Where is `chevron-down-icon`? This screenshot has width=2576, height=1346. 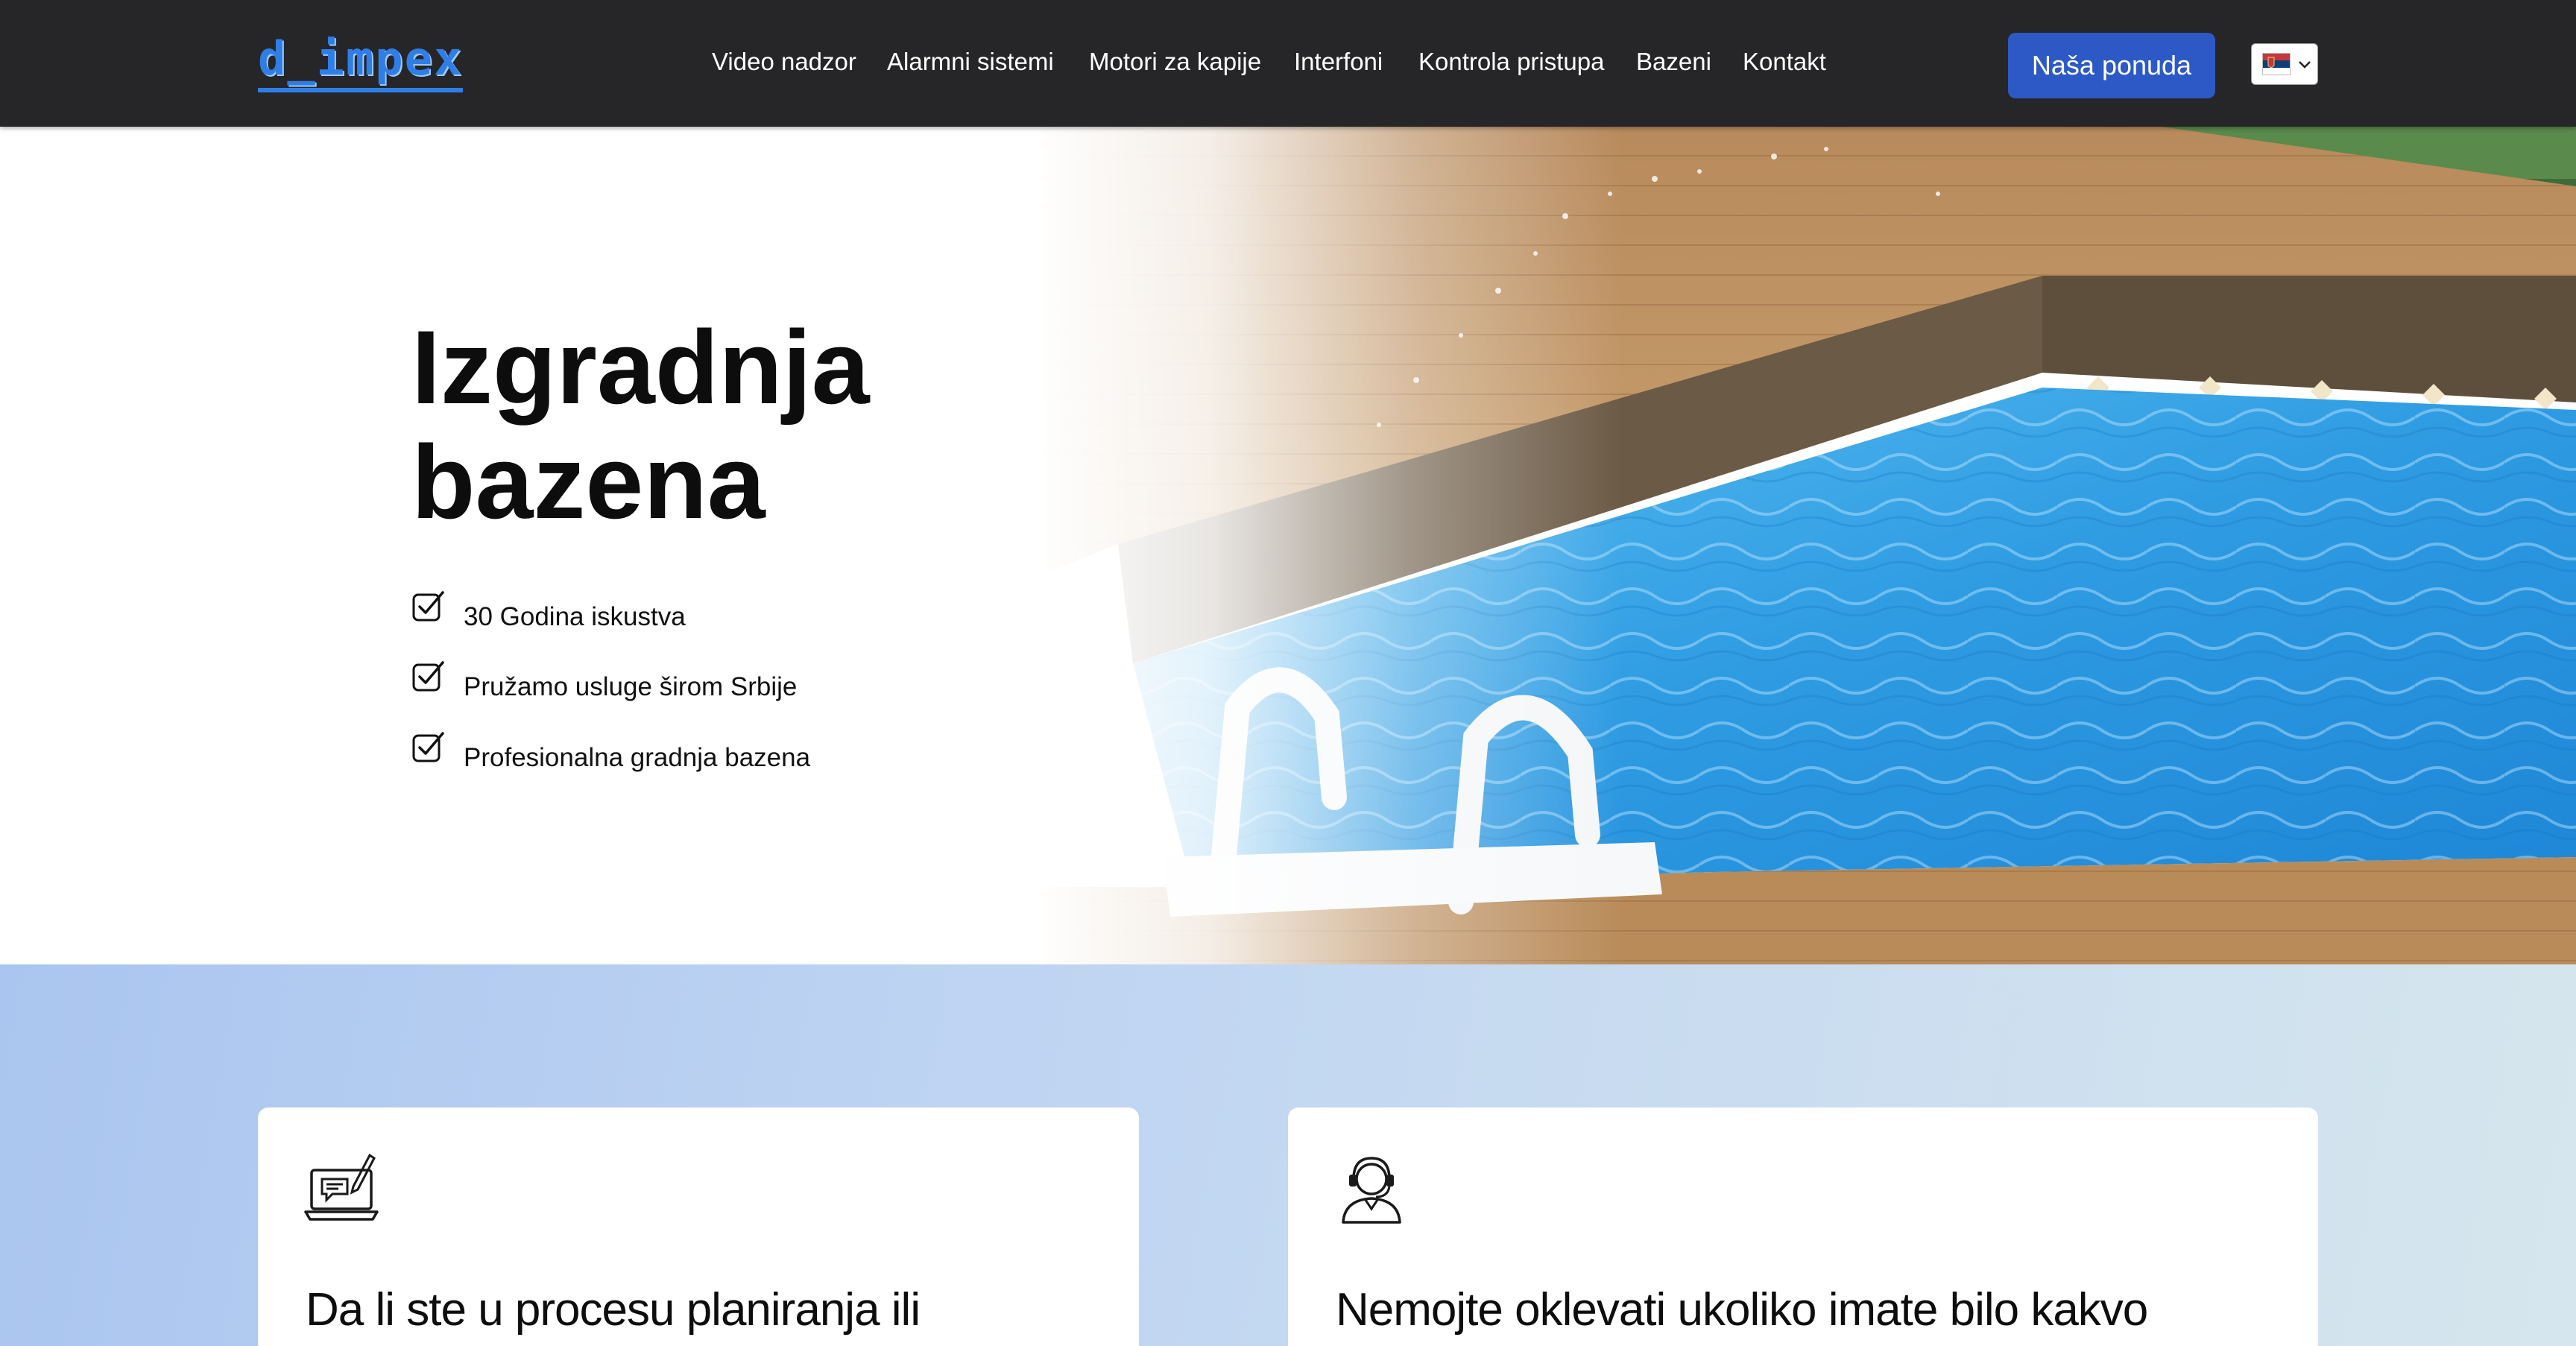 chevron-down-icon is located at coordinates (2305, 65).